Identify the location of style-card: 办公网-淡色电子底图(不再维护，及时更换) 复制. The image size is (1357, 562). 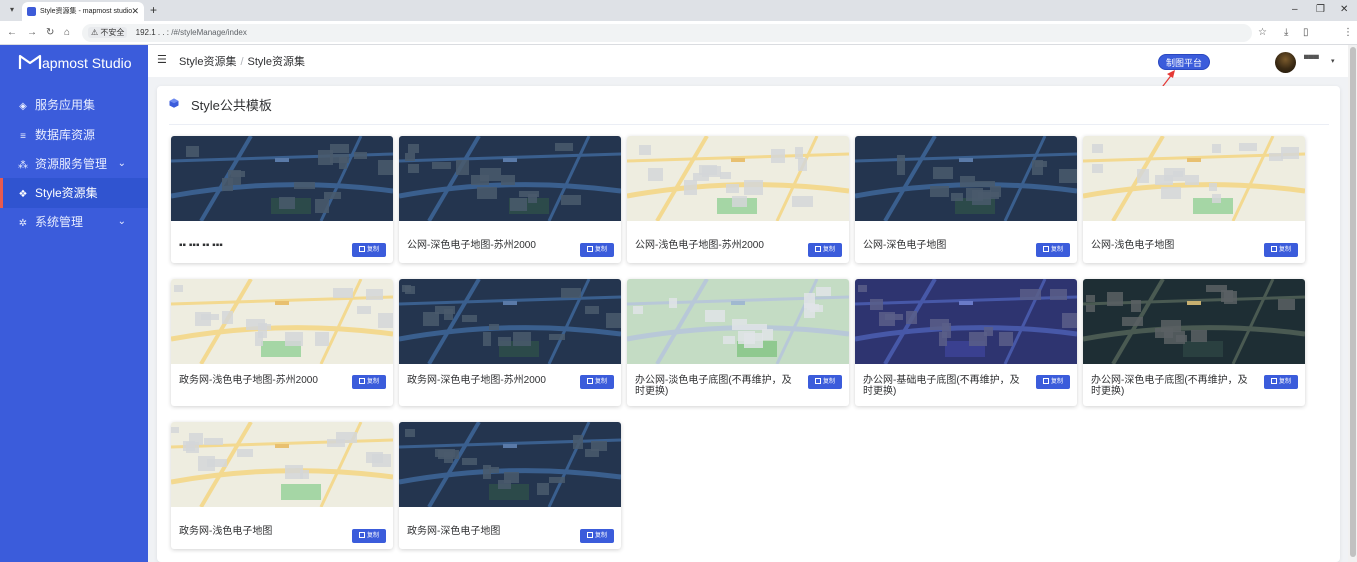
(738, 342).